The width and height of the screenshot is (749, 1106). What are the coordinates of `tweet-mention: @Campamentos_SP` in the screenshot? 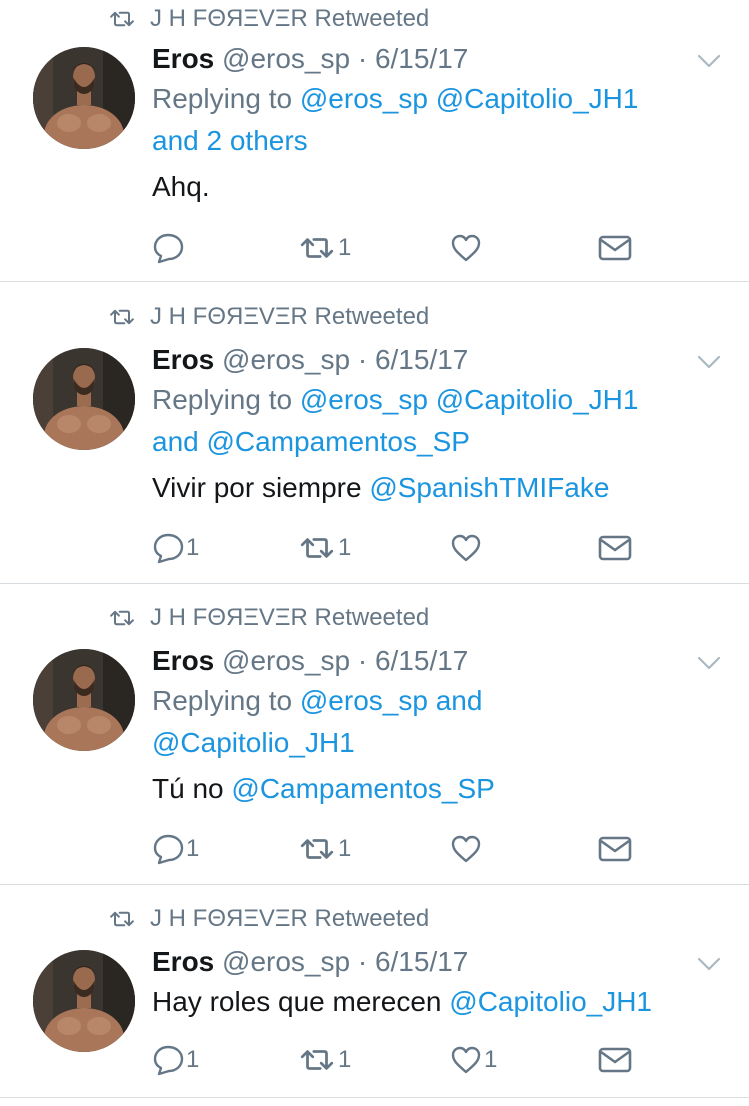 It's located at (362, 788).